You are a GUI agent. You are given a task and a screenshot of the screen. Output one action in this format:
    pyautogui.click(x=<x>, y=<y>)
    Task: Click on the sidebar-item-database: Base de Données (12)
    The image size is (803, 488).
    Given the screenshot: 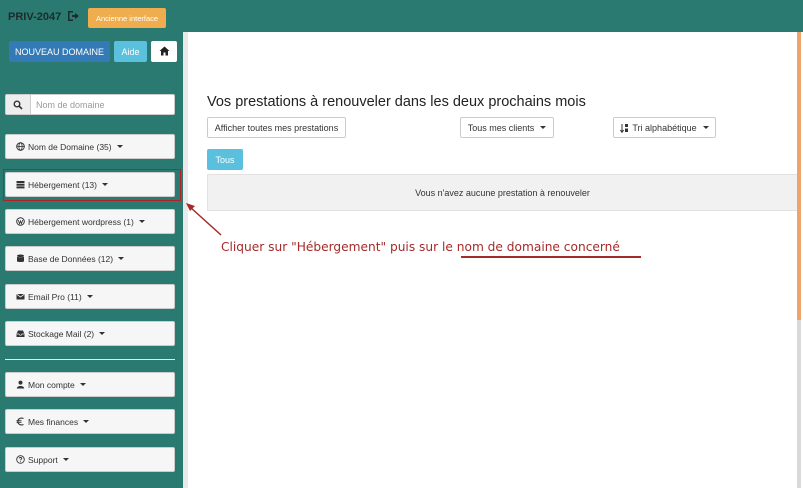 What is the action you would take?
    pyautogui.click(x=90, y=258)
    